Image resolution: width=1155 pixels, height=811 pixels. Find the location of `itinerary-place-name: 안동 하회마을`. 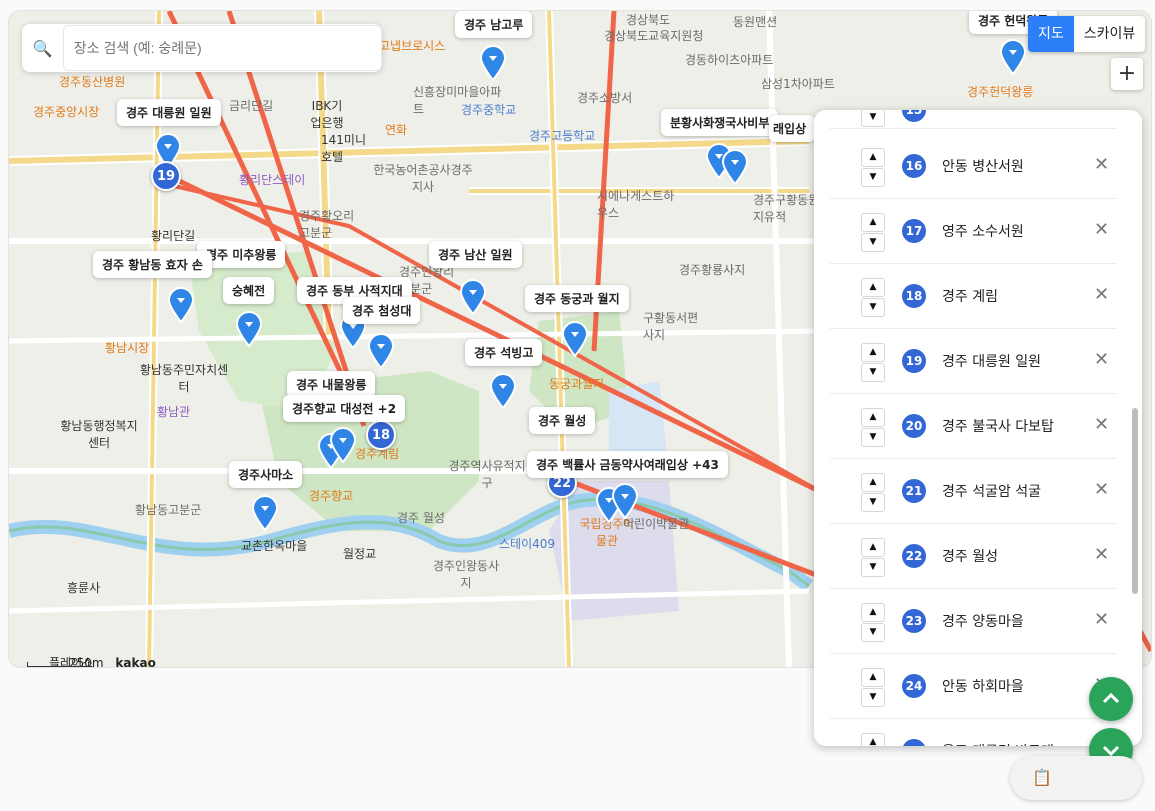

itinerary-place-name: 안동 하회마을 is located at coordinates (983, 687).